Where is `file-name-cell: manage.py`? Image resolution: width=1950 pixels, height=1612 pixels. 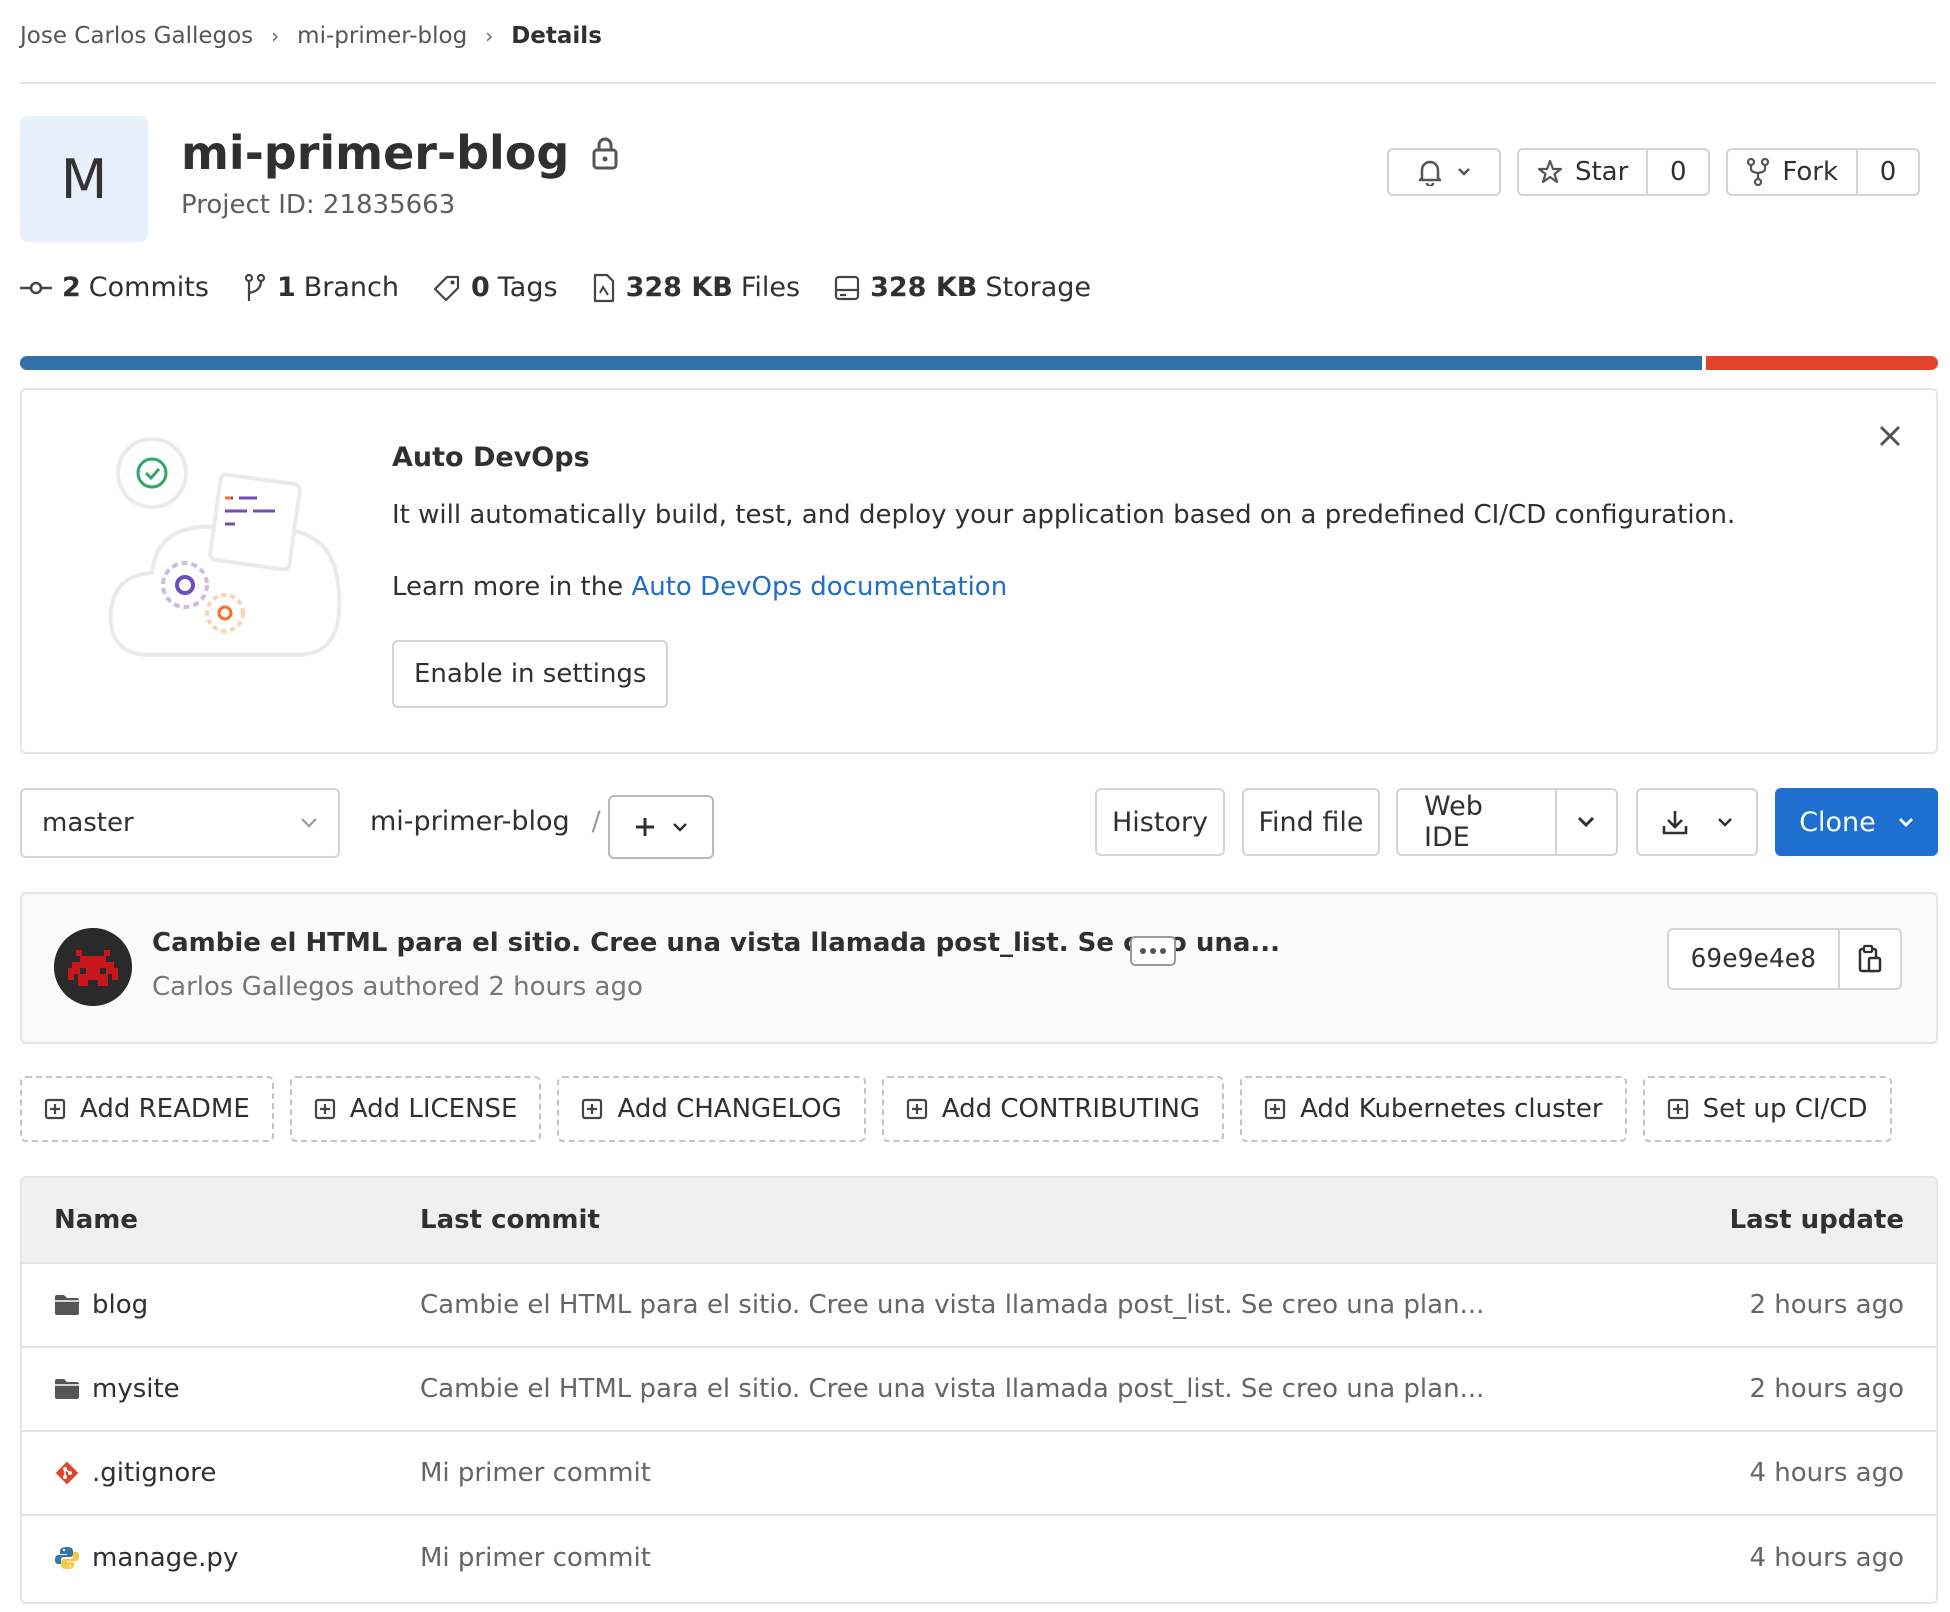 file-name-cell: manage.py is located at coordinates (221, 1558).